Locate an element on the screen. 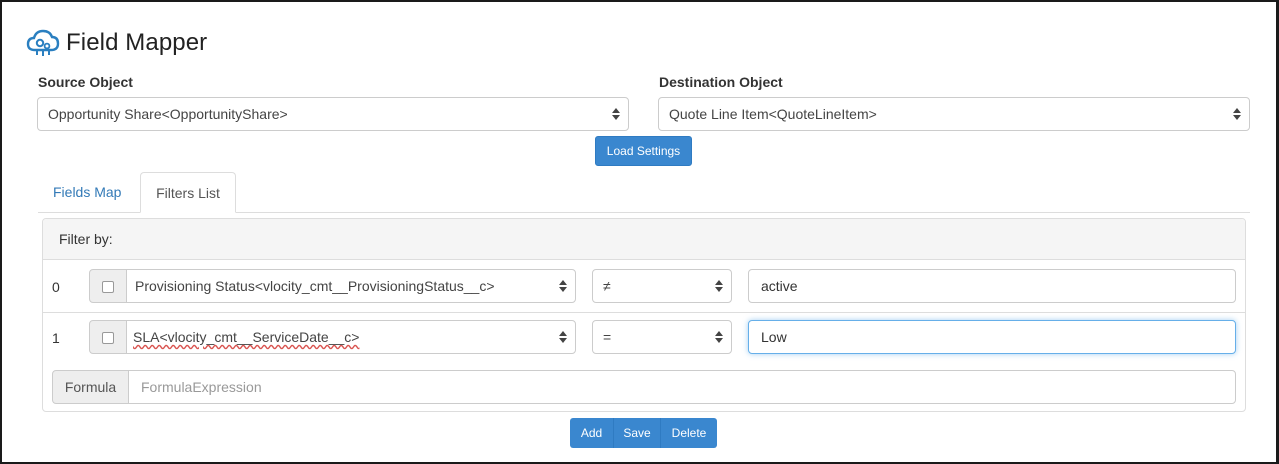 Image resolution: width=1279 pixels, height=464 pixels. save-button: Save is located at coordinates (637, 433).